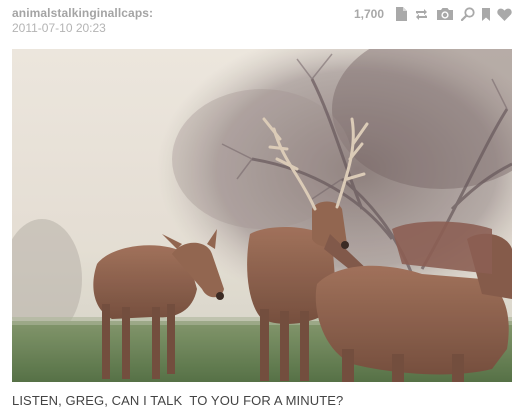  What do you see at coordinates (369, 14) in the screenshot?
I see `notes-count: 1,700` at bounding box center [369, 14].